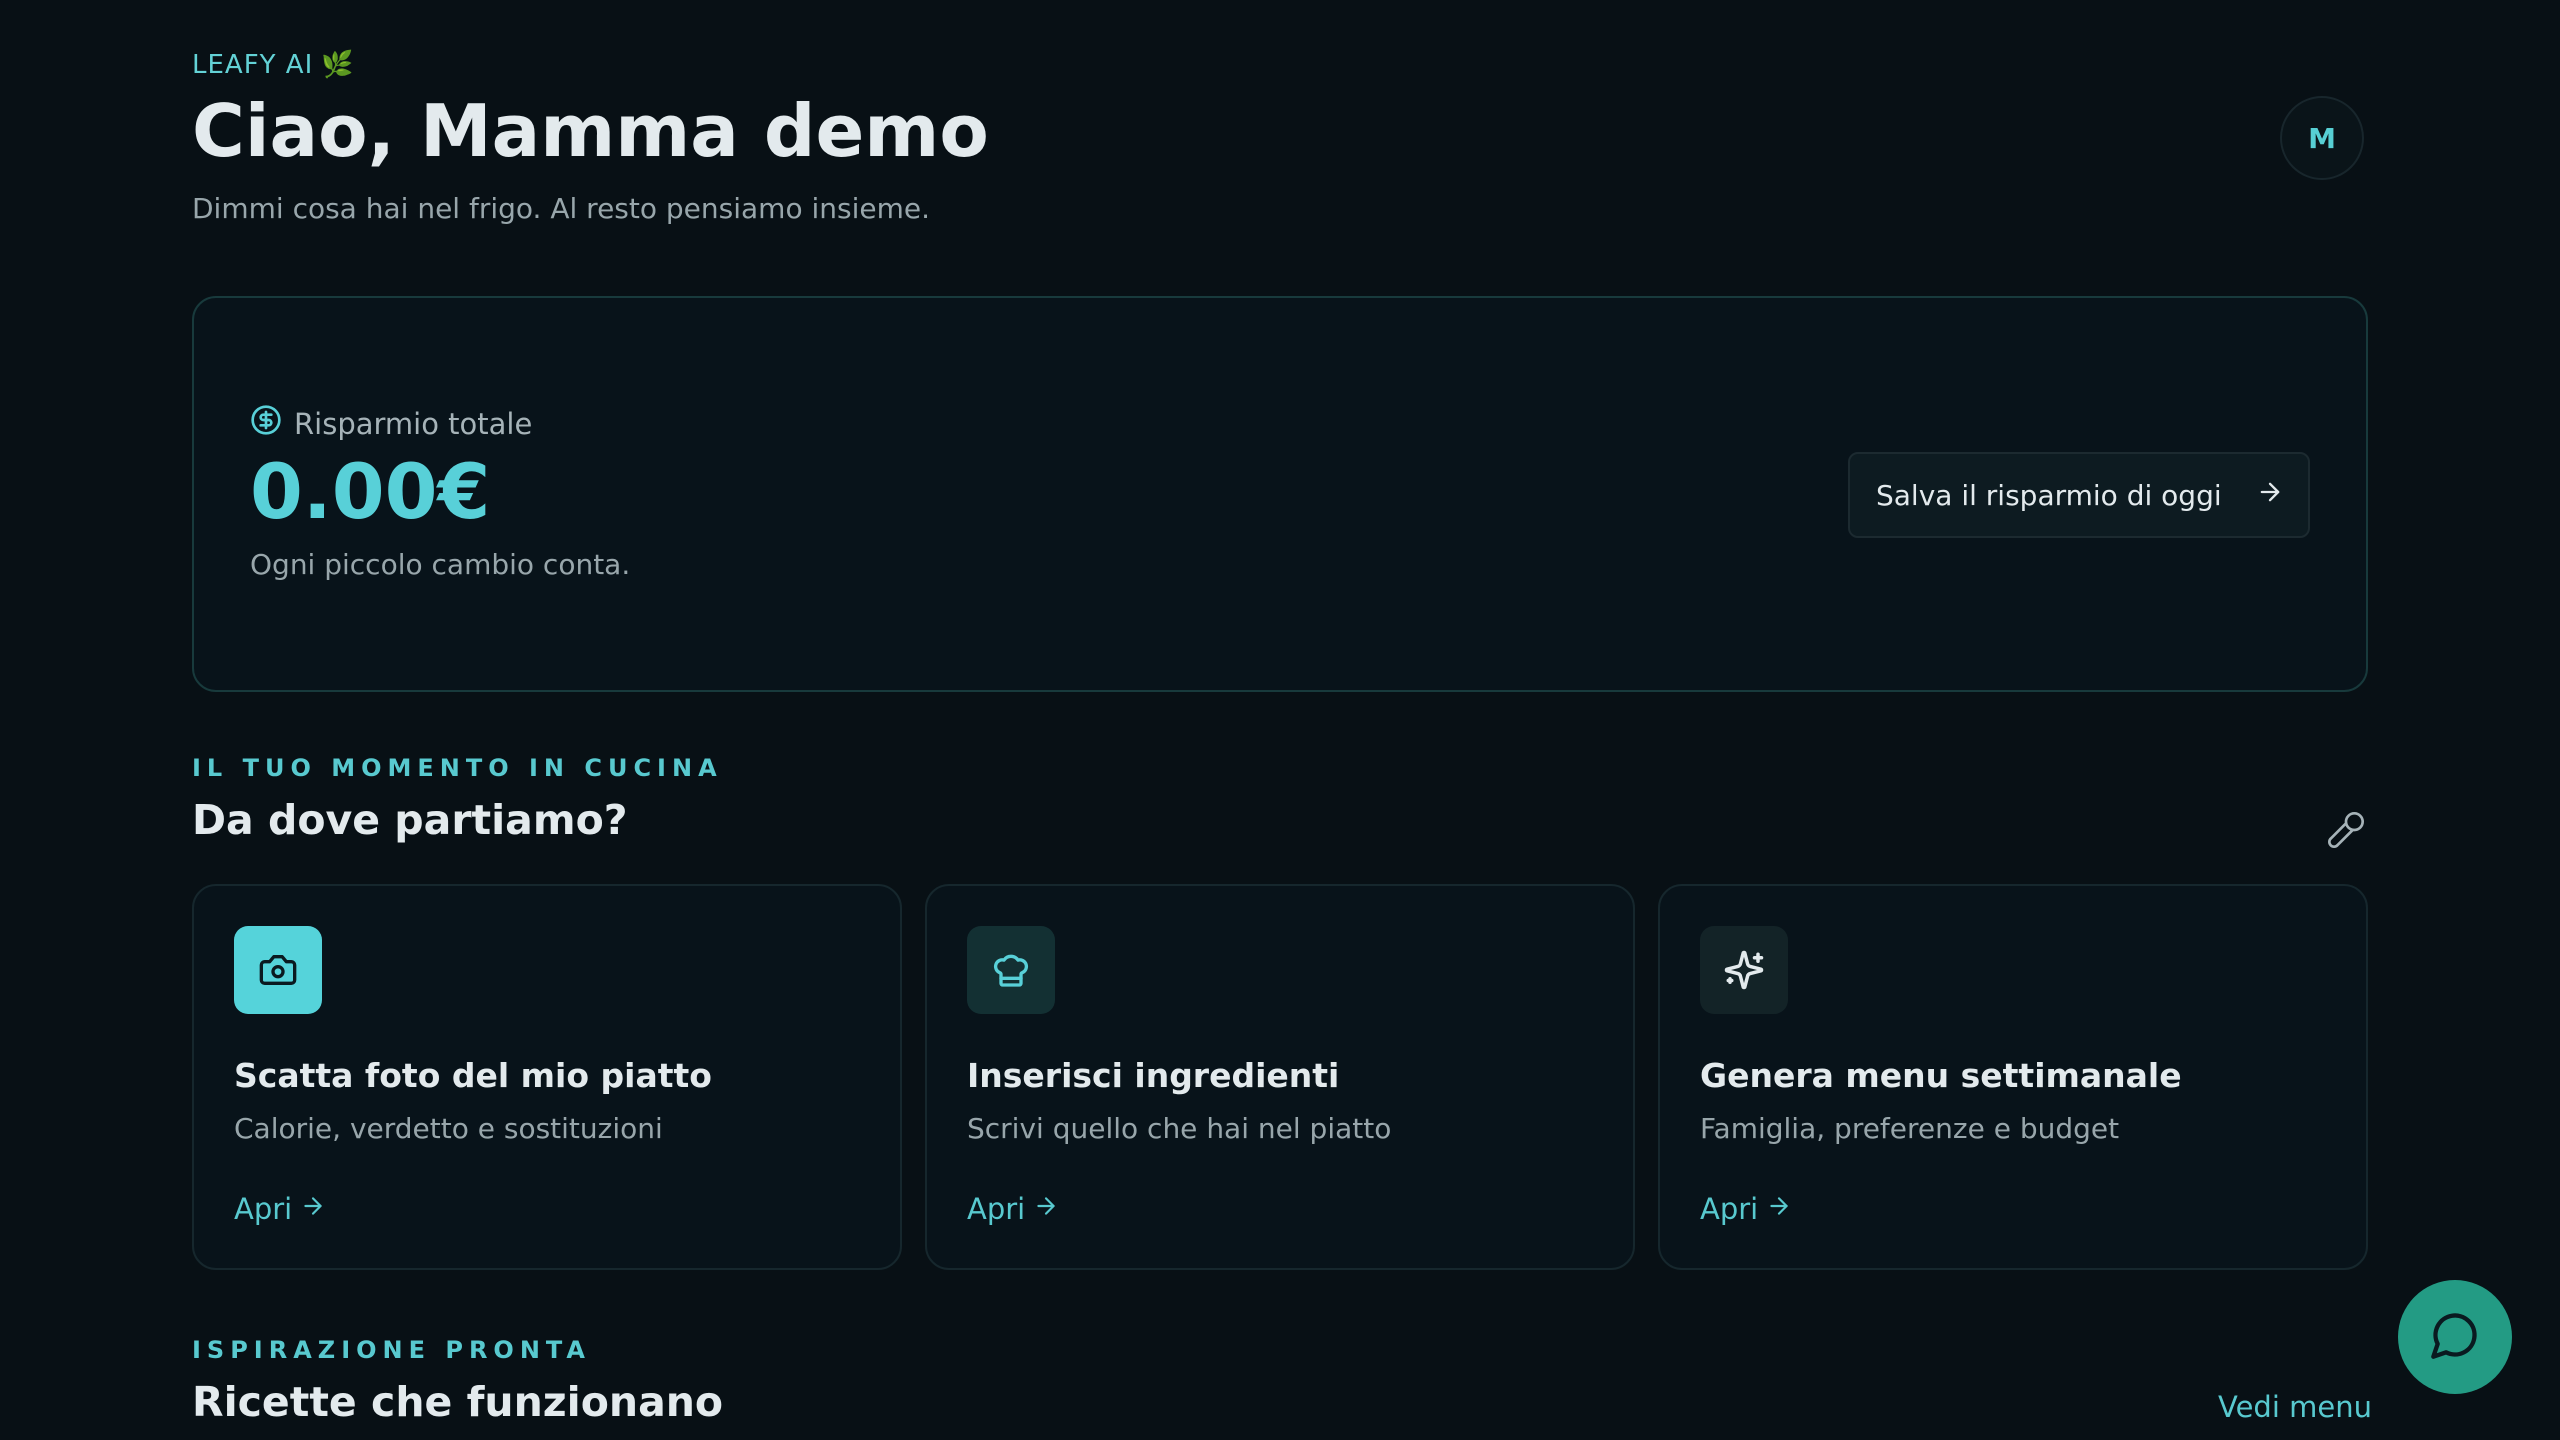  What do you see at coordinates (448, 1128) in the screenshot?
I see `card-subtitle: Calorie, verdetto e sostituzioni` at bounding box center [448, 1128].